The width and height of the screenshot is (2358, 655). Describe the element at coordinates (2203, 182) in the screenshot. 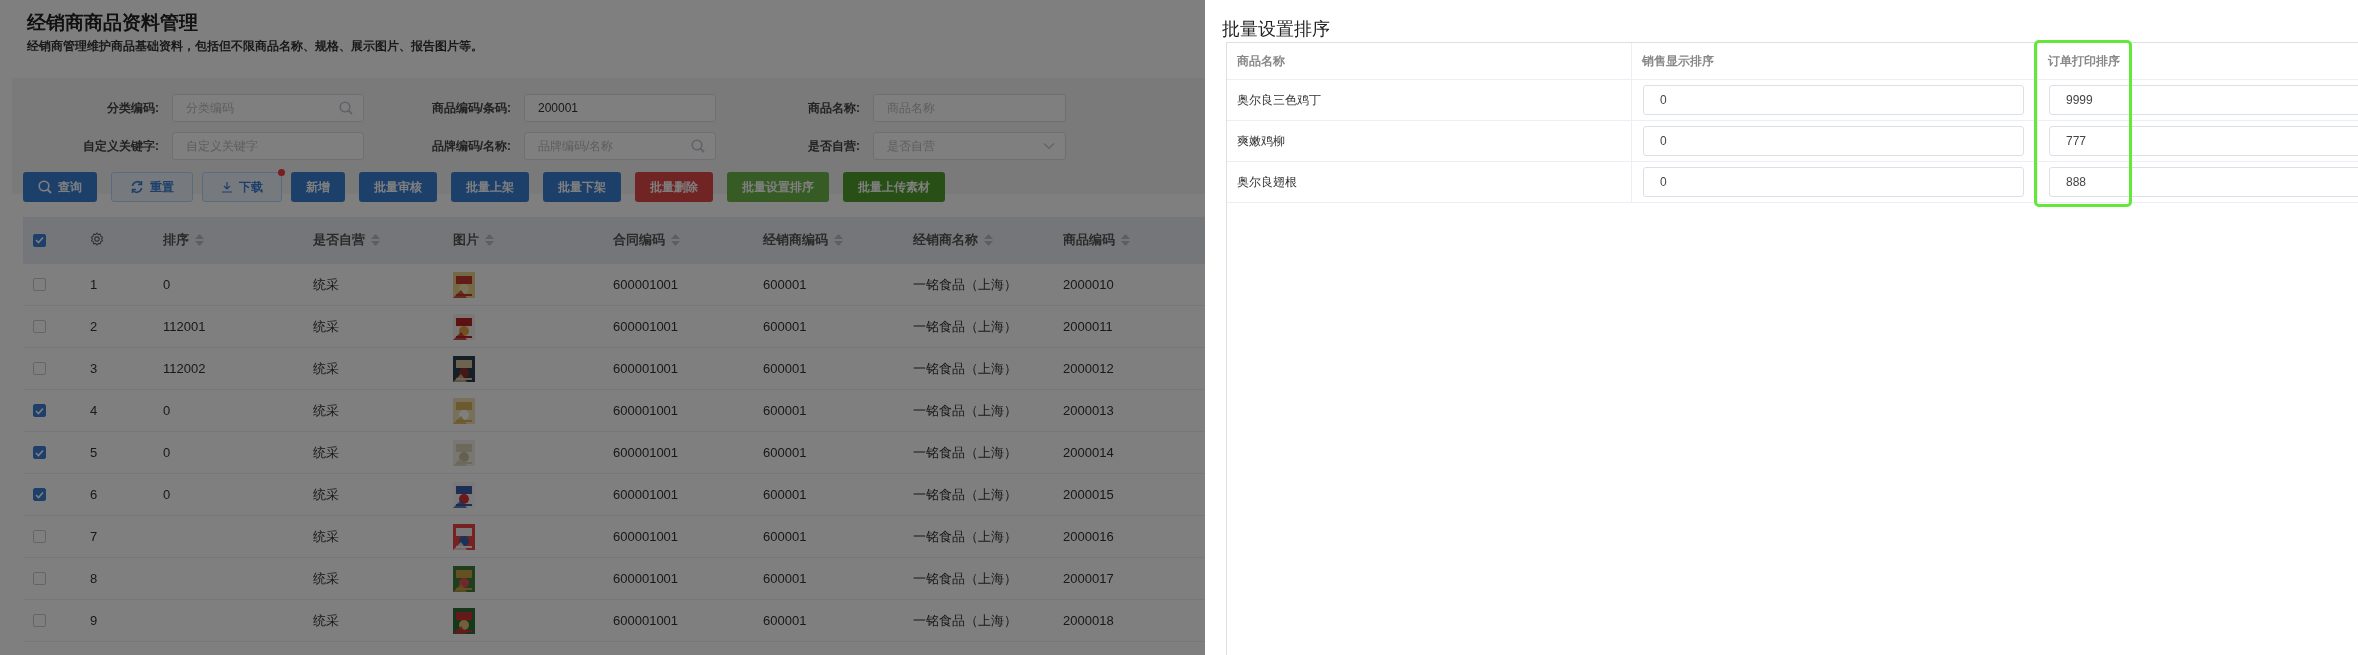

I see `input-field: 888` at that location.